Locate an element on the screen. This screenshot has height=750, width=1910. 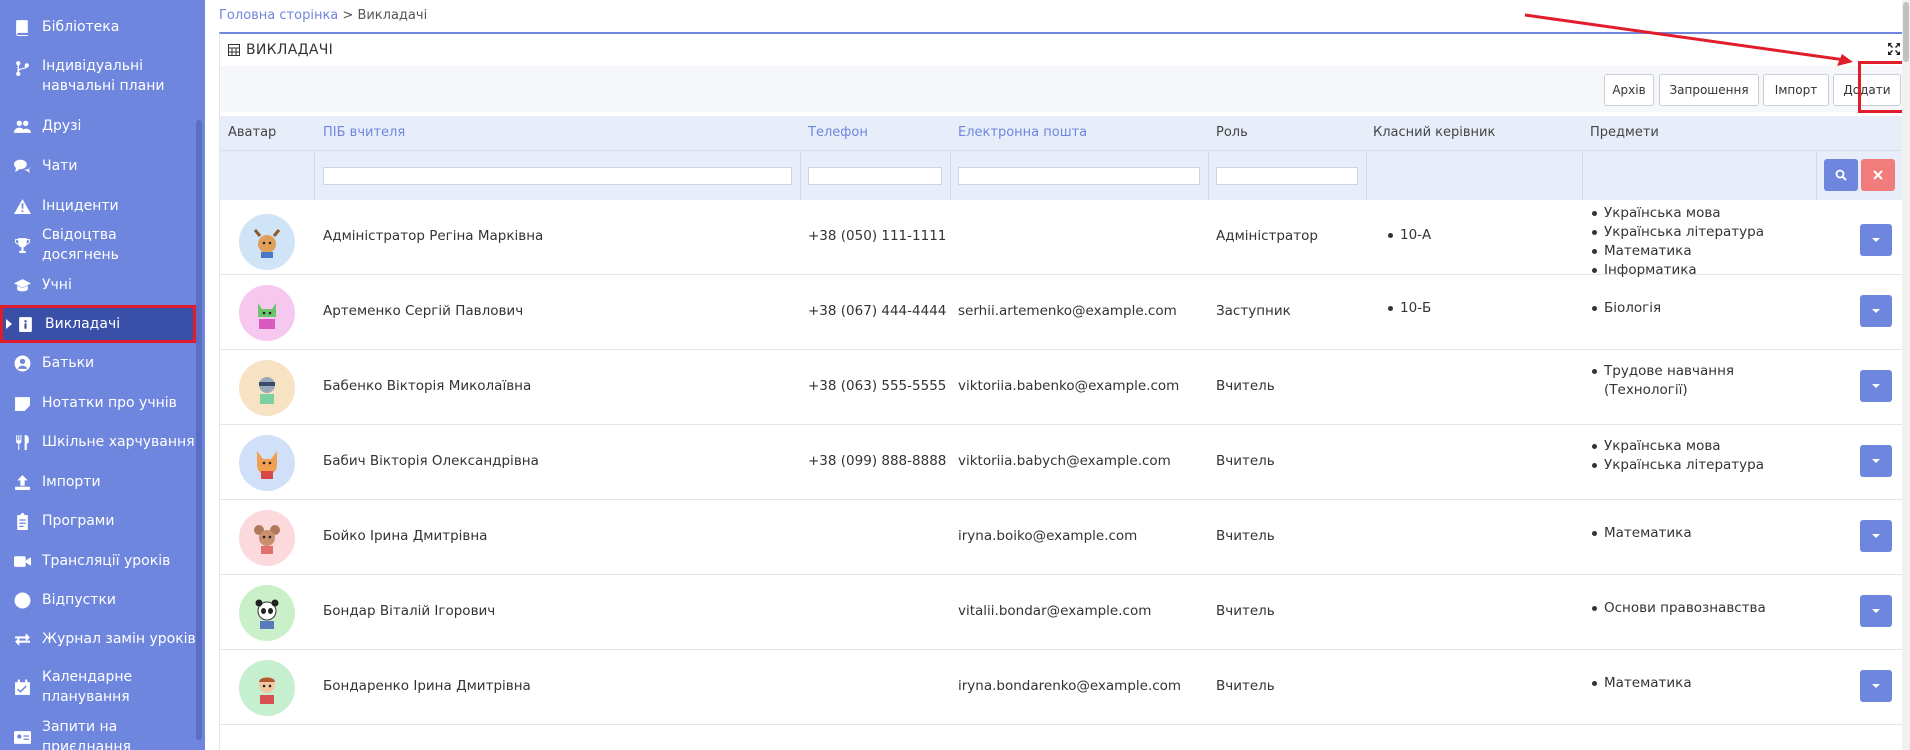
subject-list: Математика is located at coordinates (1641, 533).